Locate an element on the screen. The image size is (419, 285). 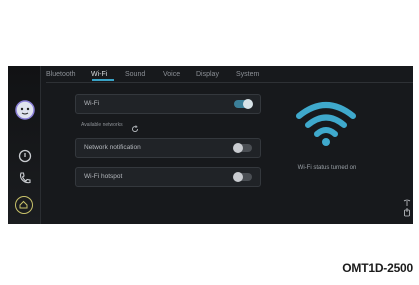
assistant-icon is located at coordinates (25, 110).